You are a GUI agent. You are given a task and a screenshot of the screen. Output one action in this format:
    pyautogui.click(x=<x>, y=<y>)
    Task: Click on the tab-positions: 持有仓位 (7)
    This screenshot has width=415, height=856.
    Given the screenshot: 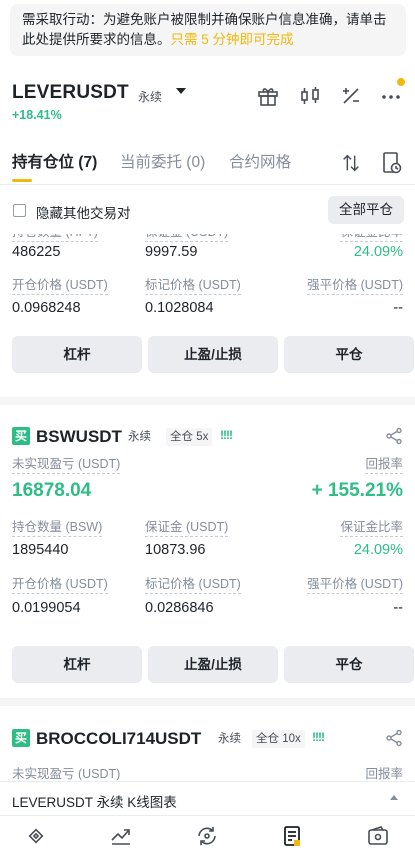 What is the action you would take?
    pyautogui.click(x=54, y=161)
    